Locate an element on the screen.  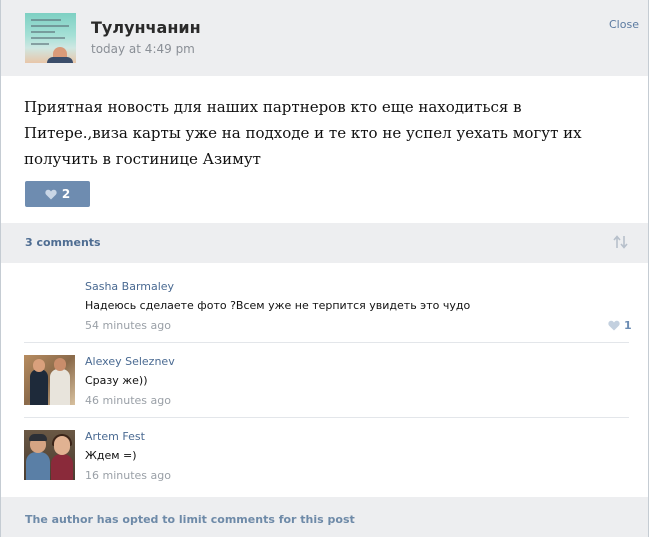
author-name: Тулунчанин is located at coordinates (146, 27).